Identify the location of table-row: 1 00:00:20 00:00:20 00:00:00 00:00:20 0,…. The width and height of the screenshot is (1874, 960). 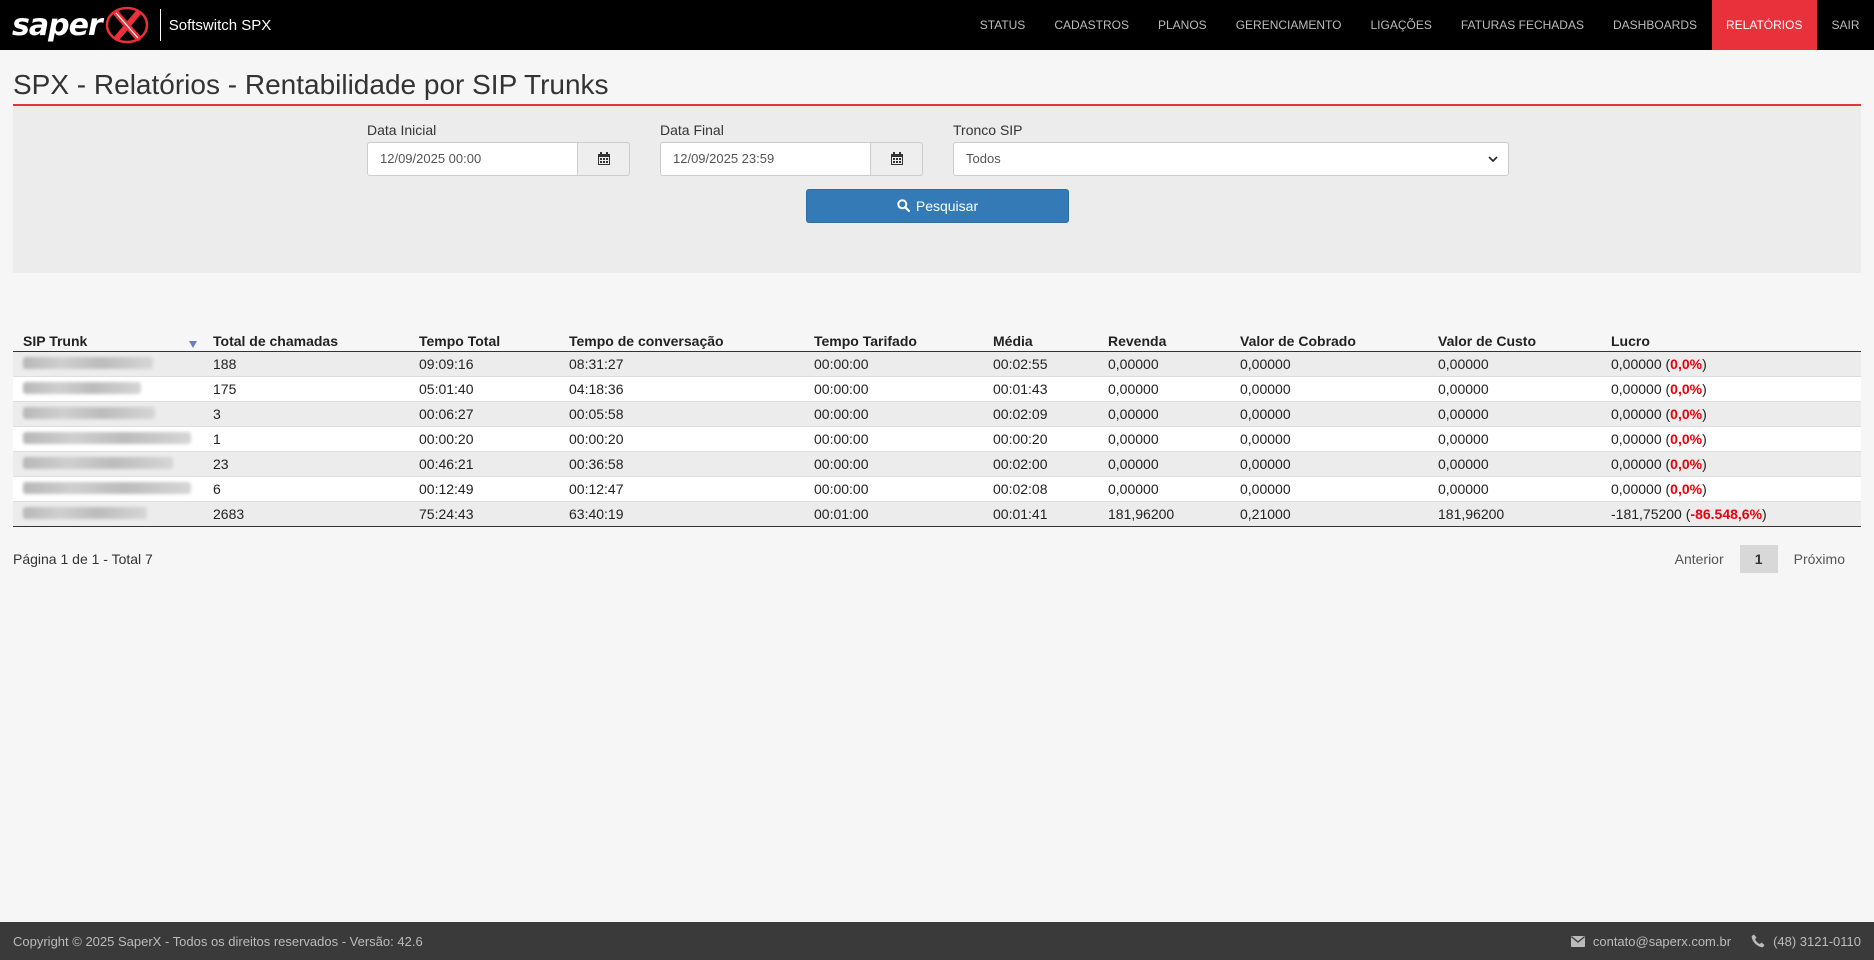
(937, 439).